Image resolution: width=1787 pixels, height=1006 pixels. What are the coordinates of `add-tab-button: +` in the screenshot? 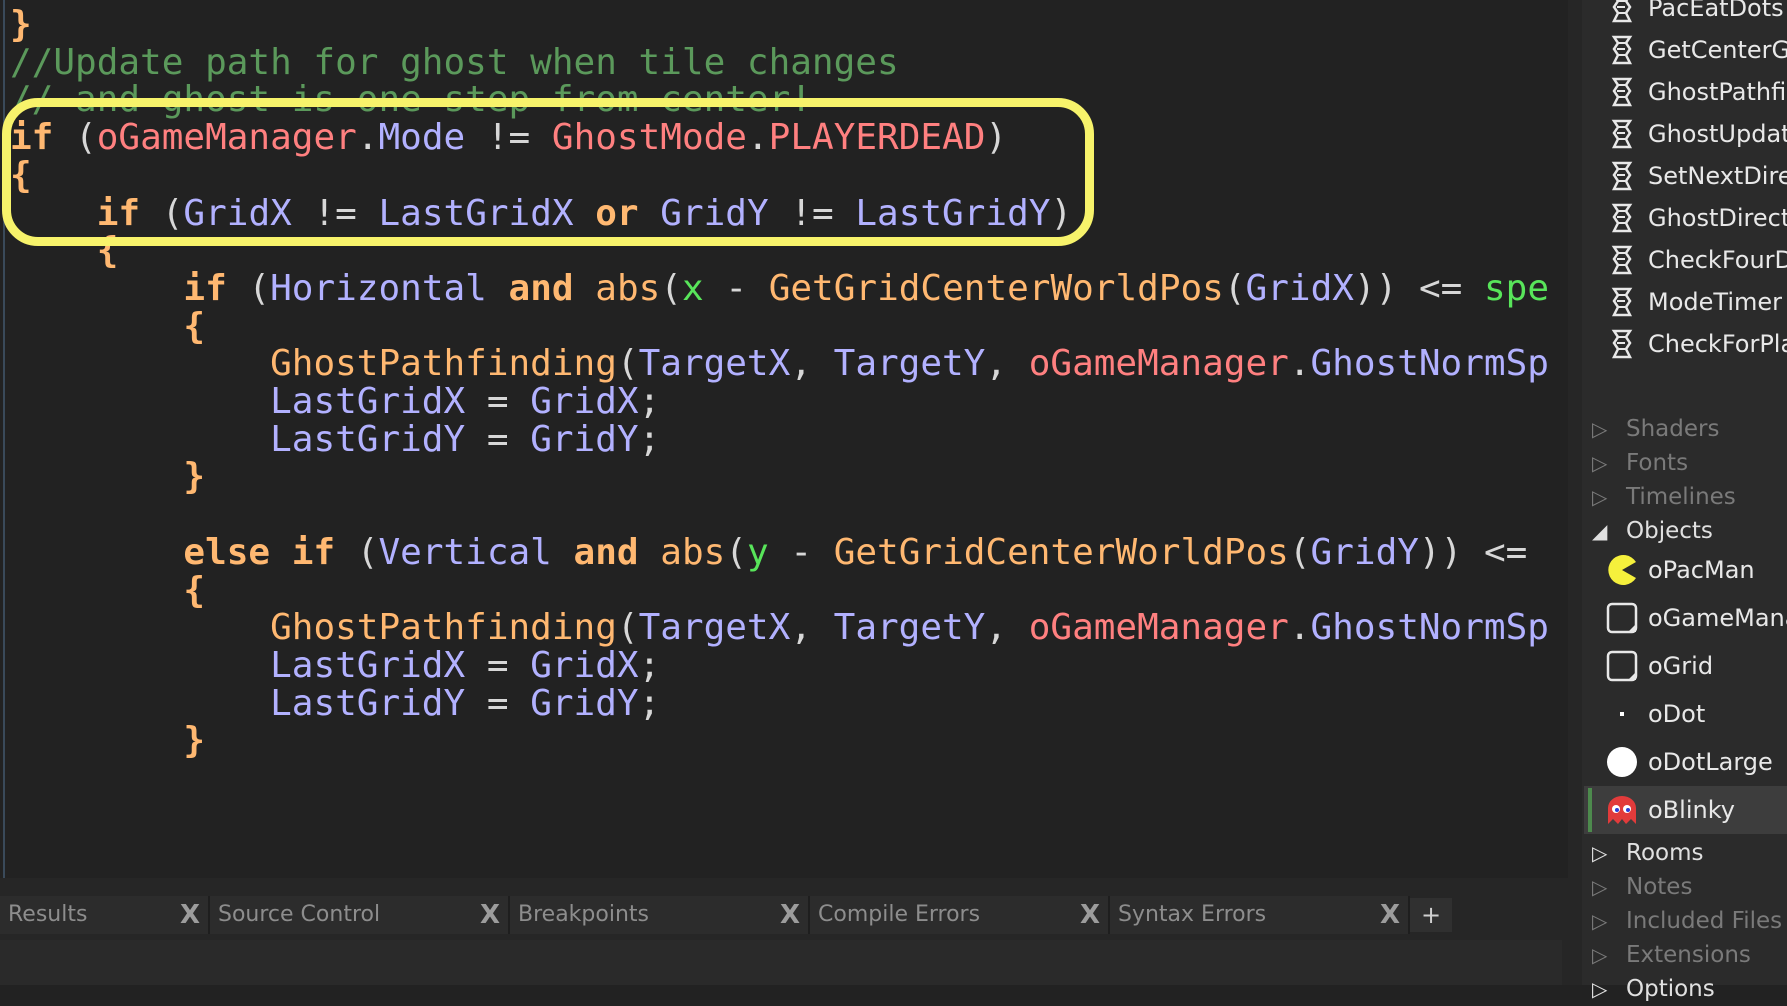 It's located at (1431, 915).